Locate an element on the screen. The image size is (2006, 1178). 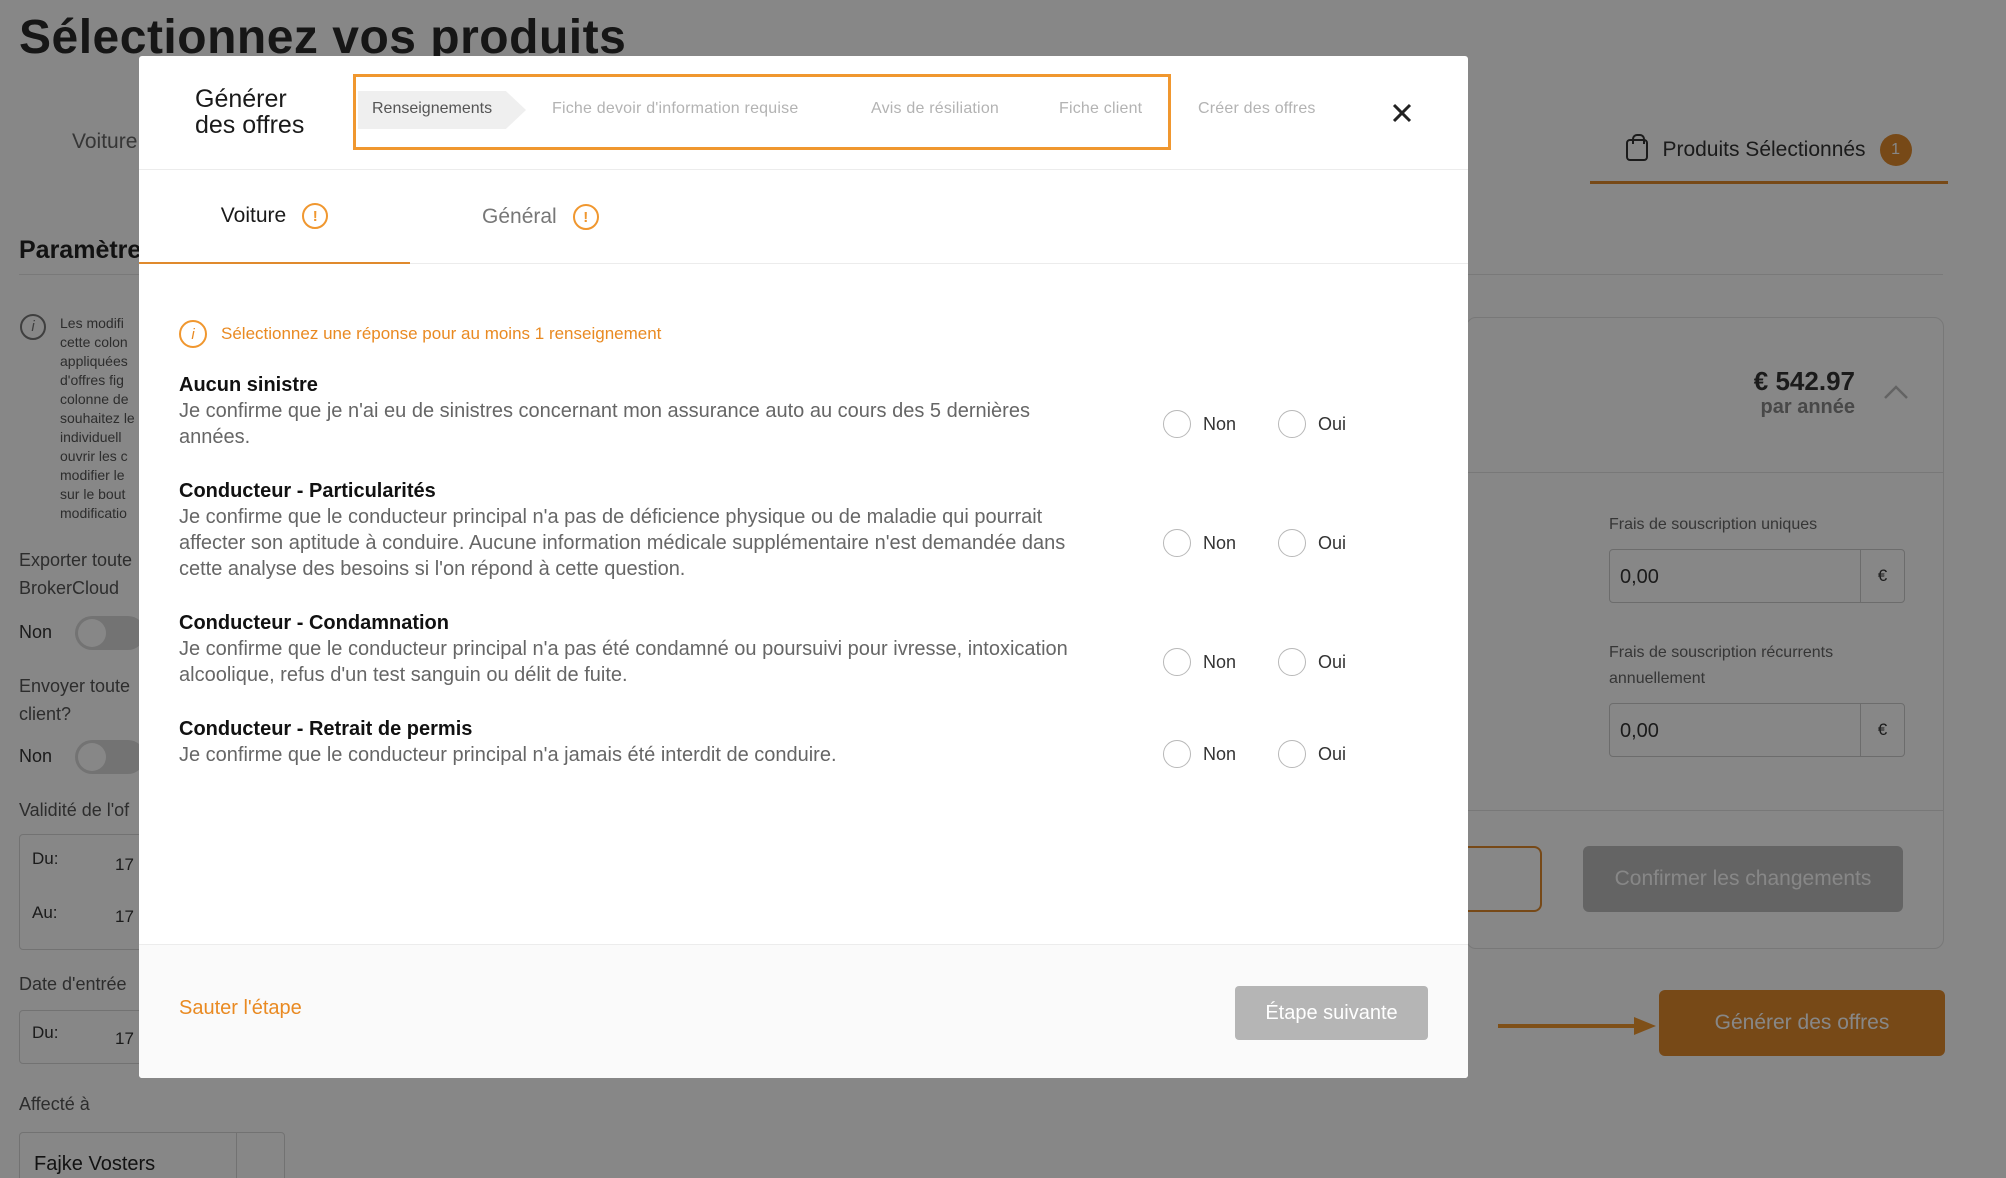
modal-footer: Sauter l'étape Étape suivante is located at coordinates (803, 1011).